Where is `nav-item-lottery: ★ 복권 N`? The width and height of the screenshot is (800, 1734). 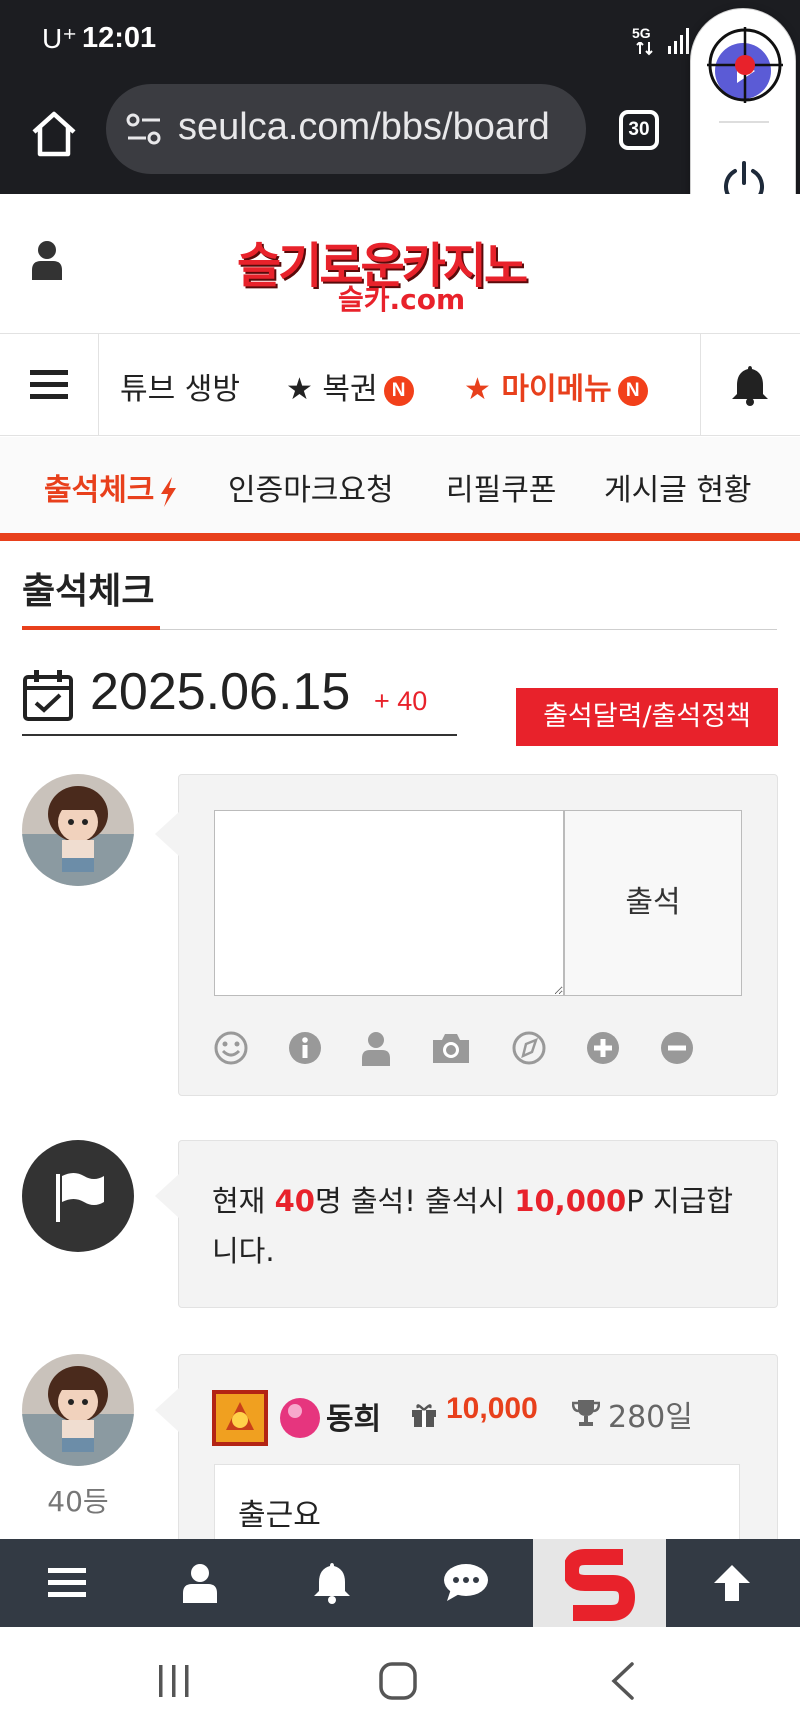 nav-item-lottery: ★ 복권 N is located at coordinates (350, 386).